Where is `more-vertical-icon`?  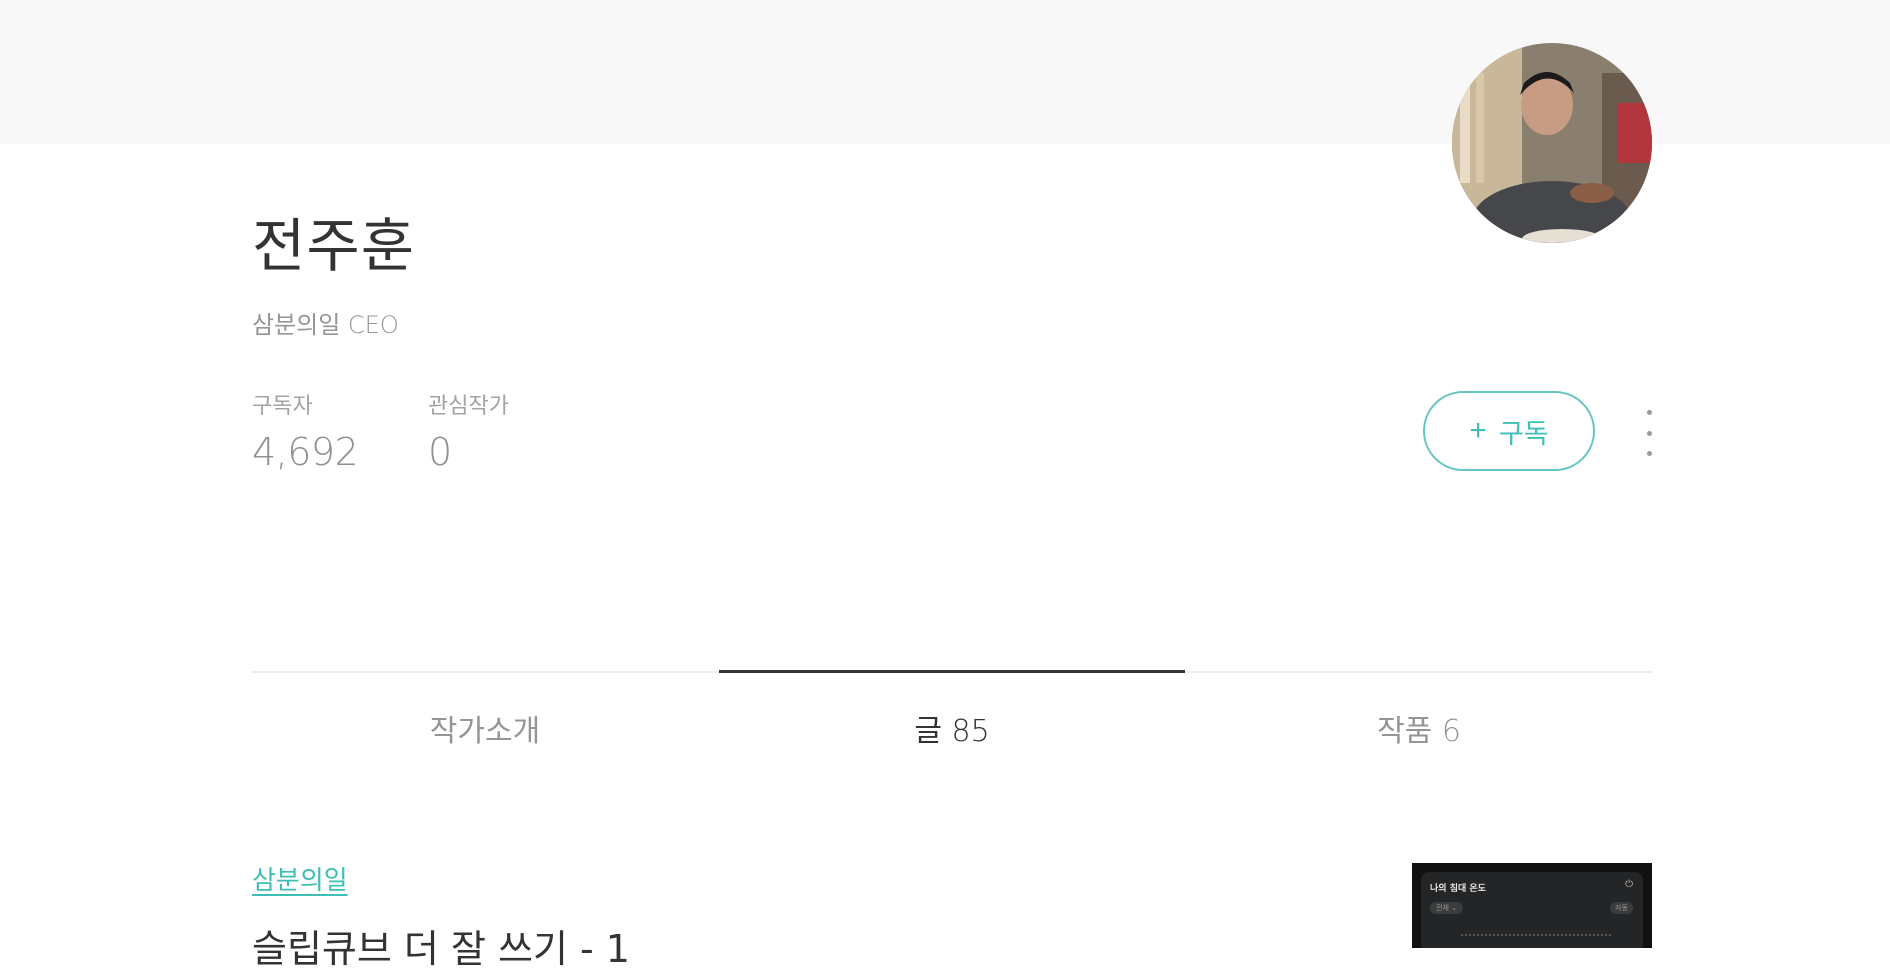
more-vertical-icon is located at coordinates (1649, 433).